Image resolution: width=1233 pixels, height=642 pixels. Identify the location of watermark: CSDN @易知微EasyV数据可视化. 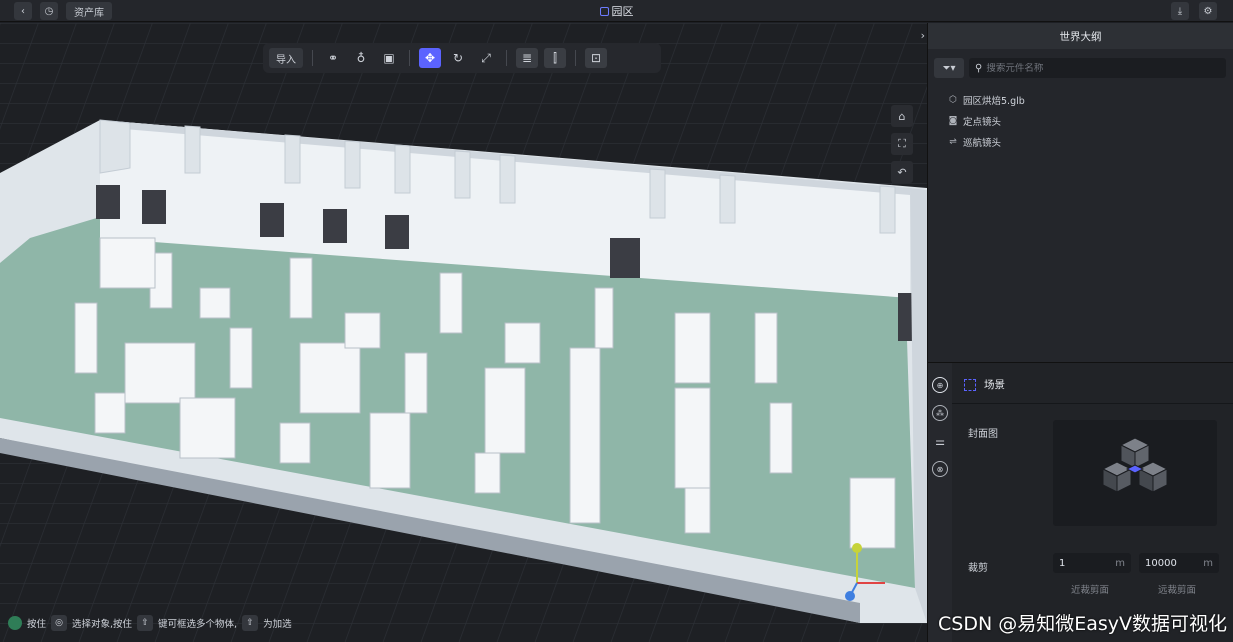
(1082, 624).